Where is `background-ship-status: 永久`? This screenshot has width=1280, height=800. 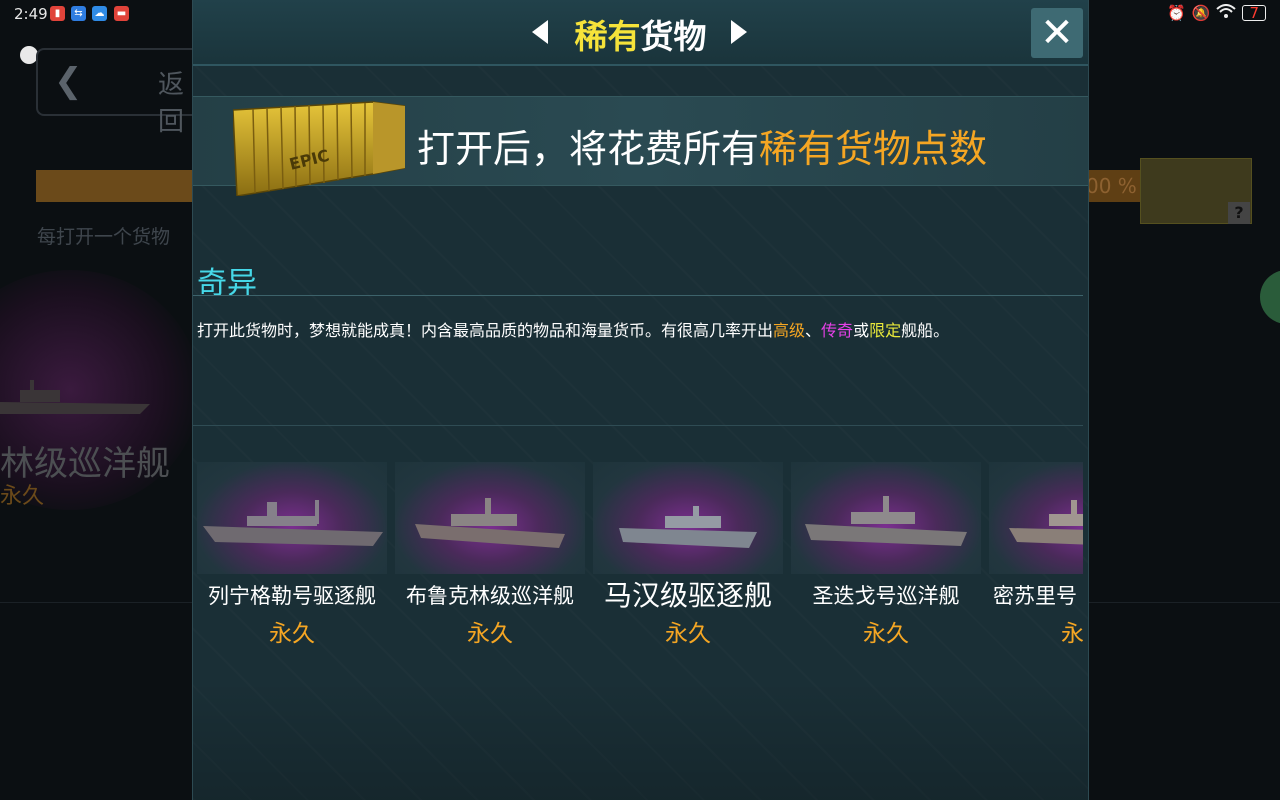 background-ship-status: 永久 is located at coordinates (22, 496).